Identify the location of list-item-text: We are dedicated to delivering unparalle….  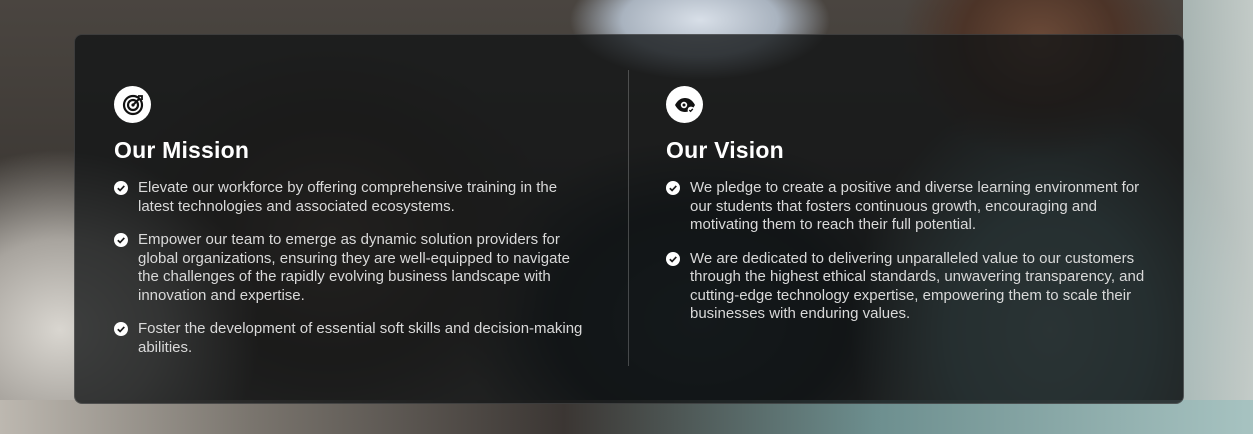
(917, 286).